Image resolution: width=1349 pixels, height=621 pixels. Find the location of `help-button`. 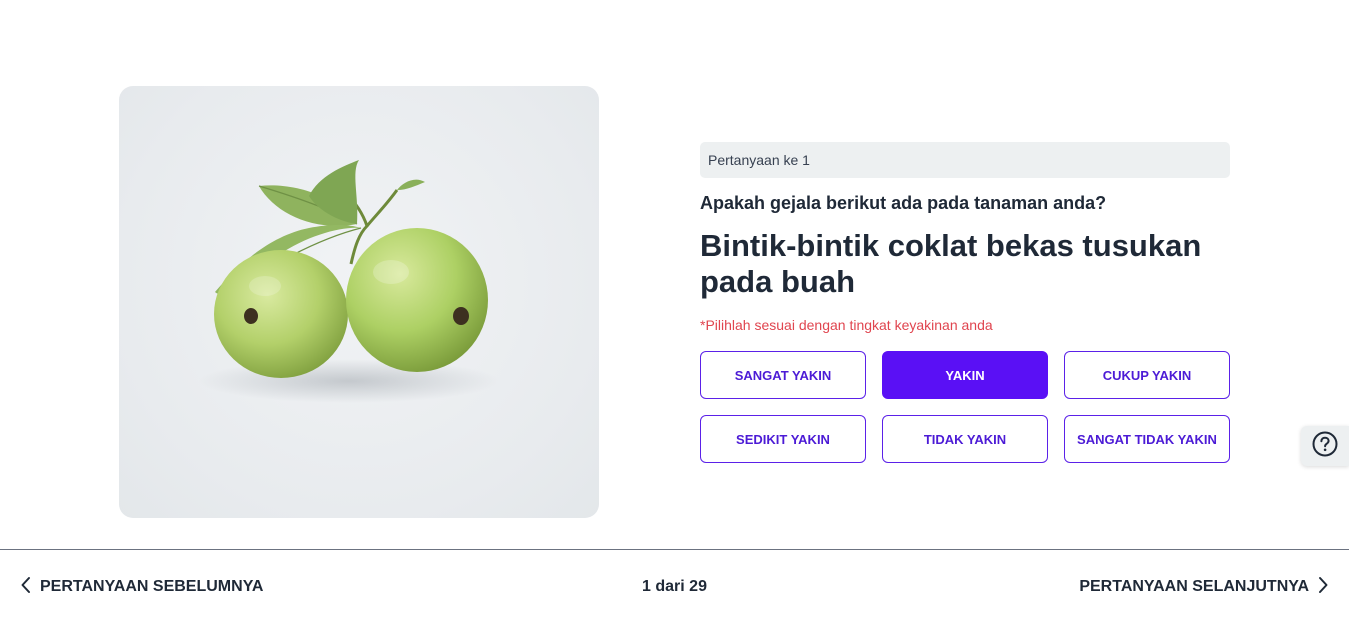

help-button is located at coordinates (1325, 446).